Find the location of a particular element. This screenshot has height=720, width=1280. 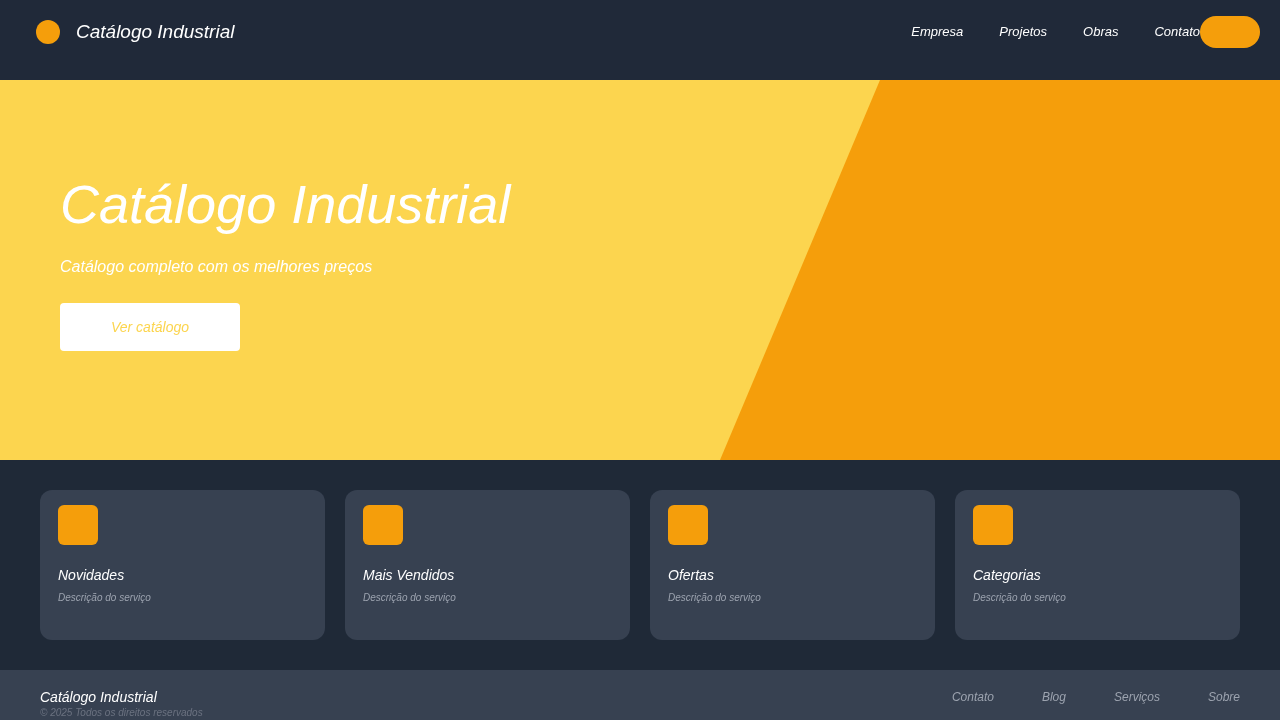

footer-link: Contato is located at coordinates (972, 697).